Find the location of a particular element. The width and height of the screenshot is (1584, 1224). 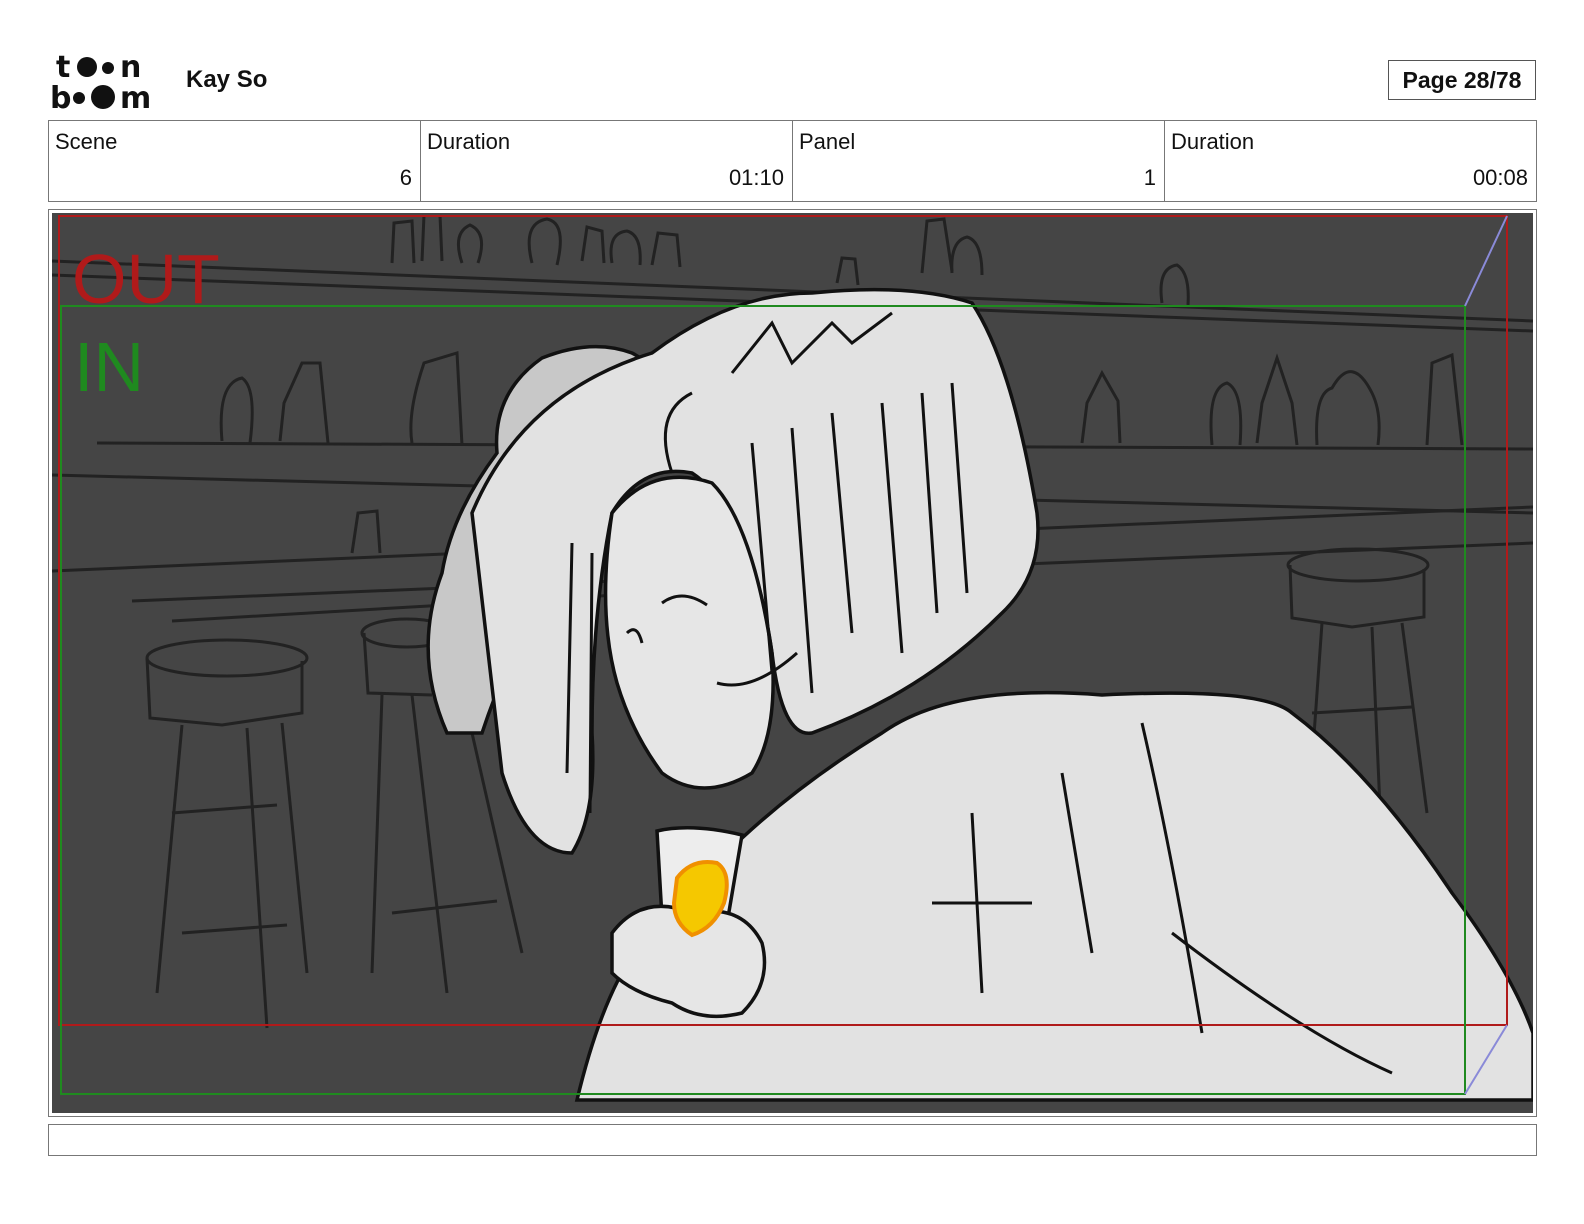

page-indicator: Page 28/78 is located at coordinates (1462, 80).